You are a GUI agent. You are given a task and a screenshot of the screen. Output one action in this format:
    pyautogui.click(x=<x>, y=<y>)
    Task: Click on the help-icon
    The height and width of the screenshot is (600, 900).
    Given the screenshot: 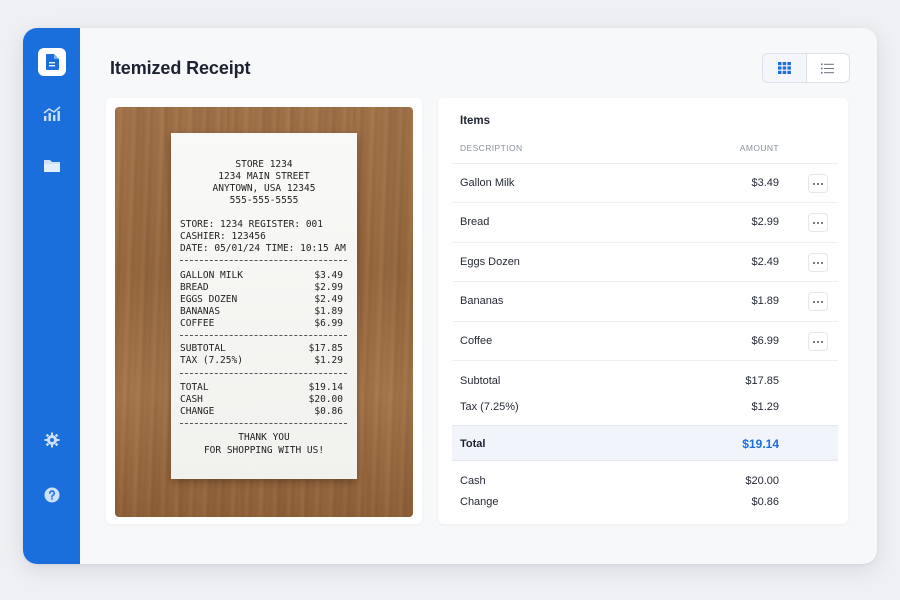 What is the action you would take?
    pyautogui.click(x=52, y=495)
    